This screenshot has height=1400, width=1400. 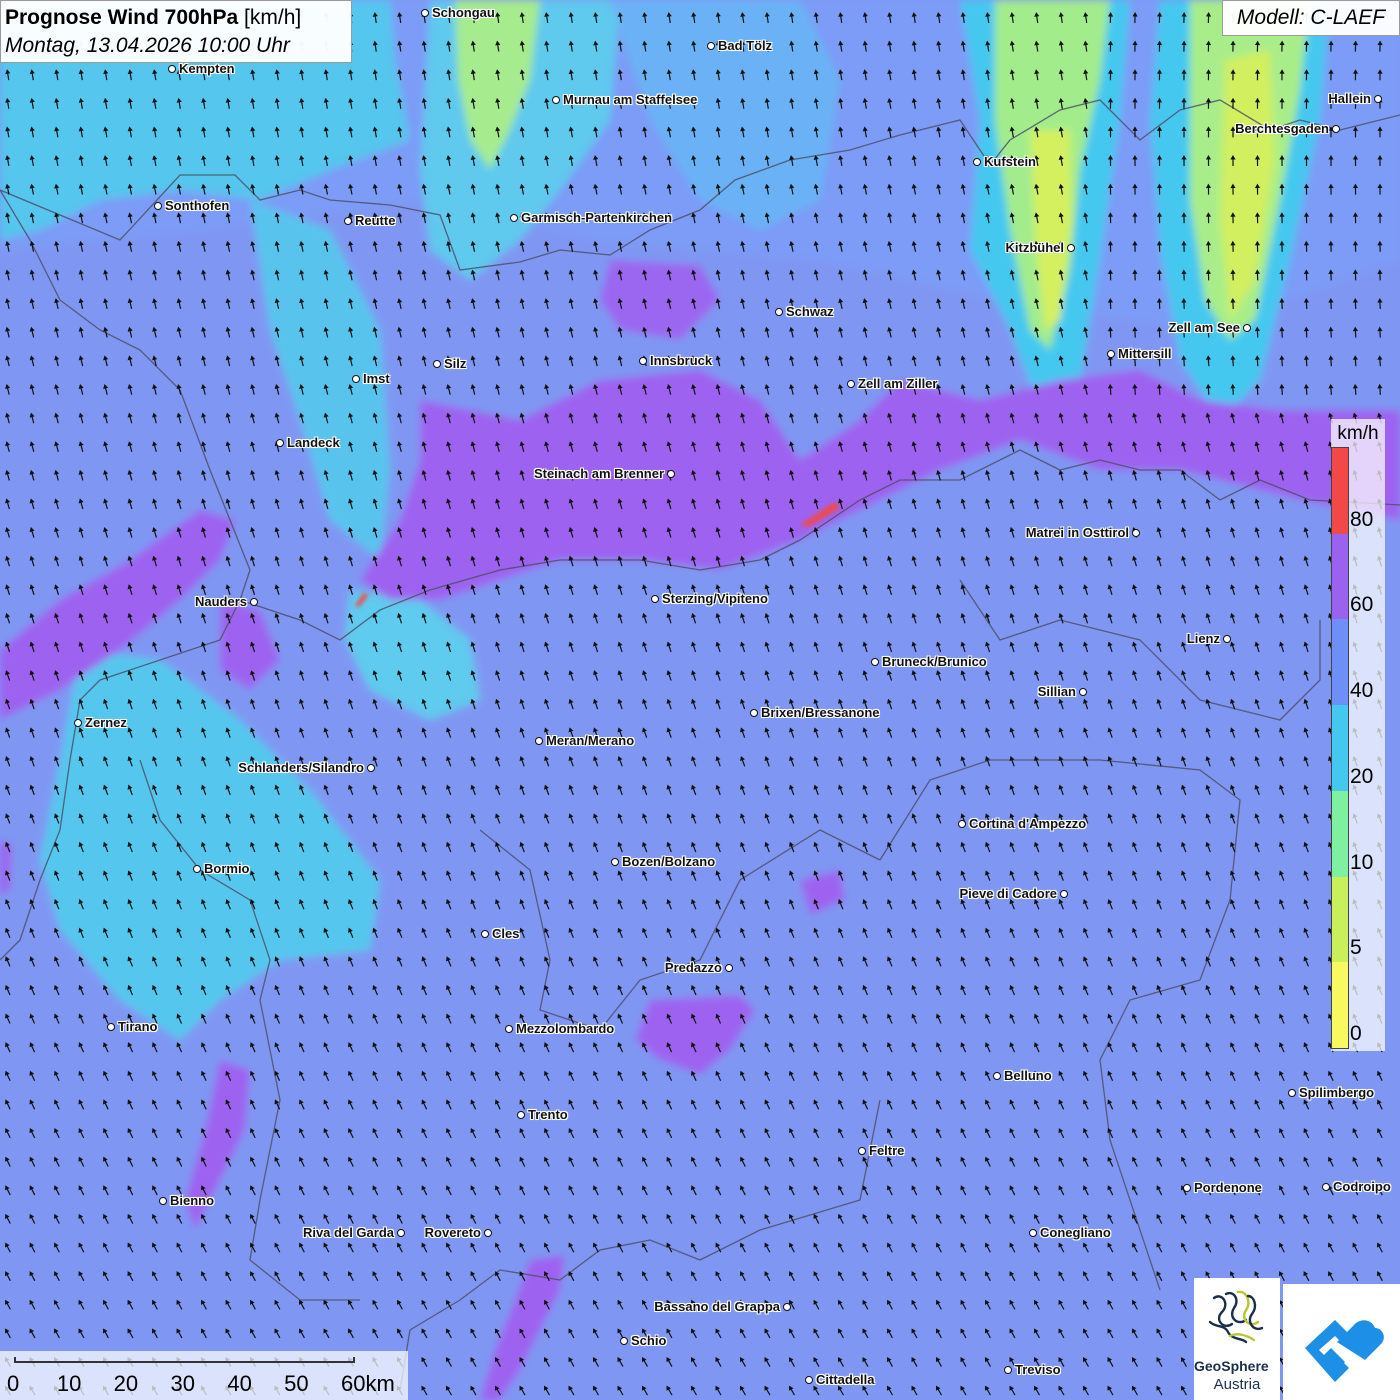 What do you see at coordinates (887, 1150) in the screenshot?
I see `city-label: Feltre` at bounding box center [887, 1150].